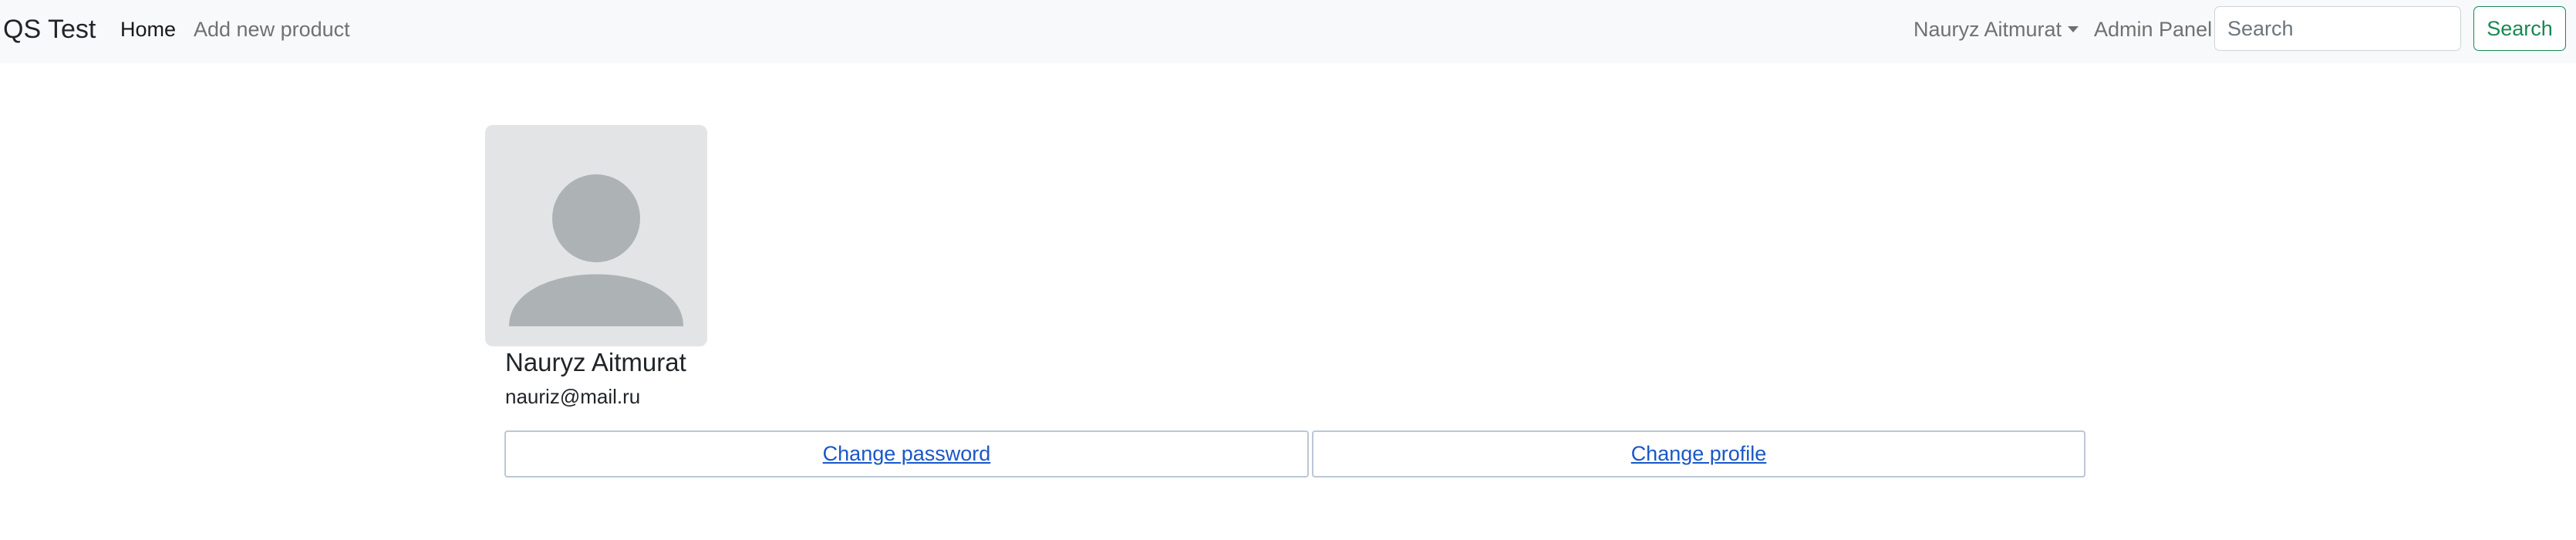  I want to click on nav-link-home: Home, so click(148, 29).